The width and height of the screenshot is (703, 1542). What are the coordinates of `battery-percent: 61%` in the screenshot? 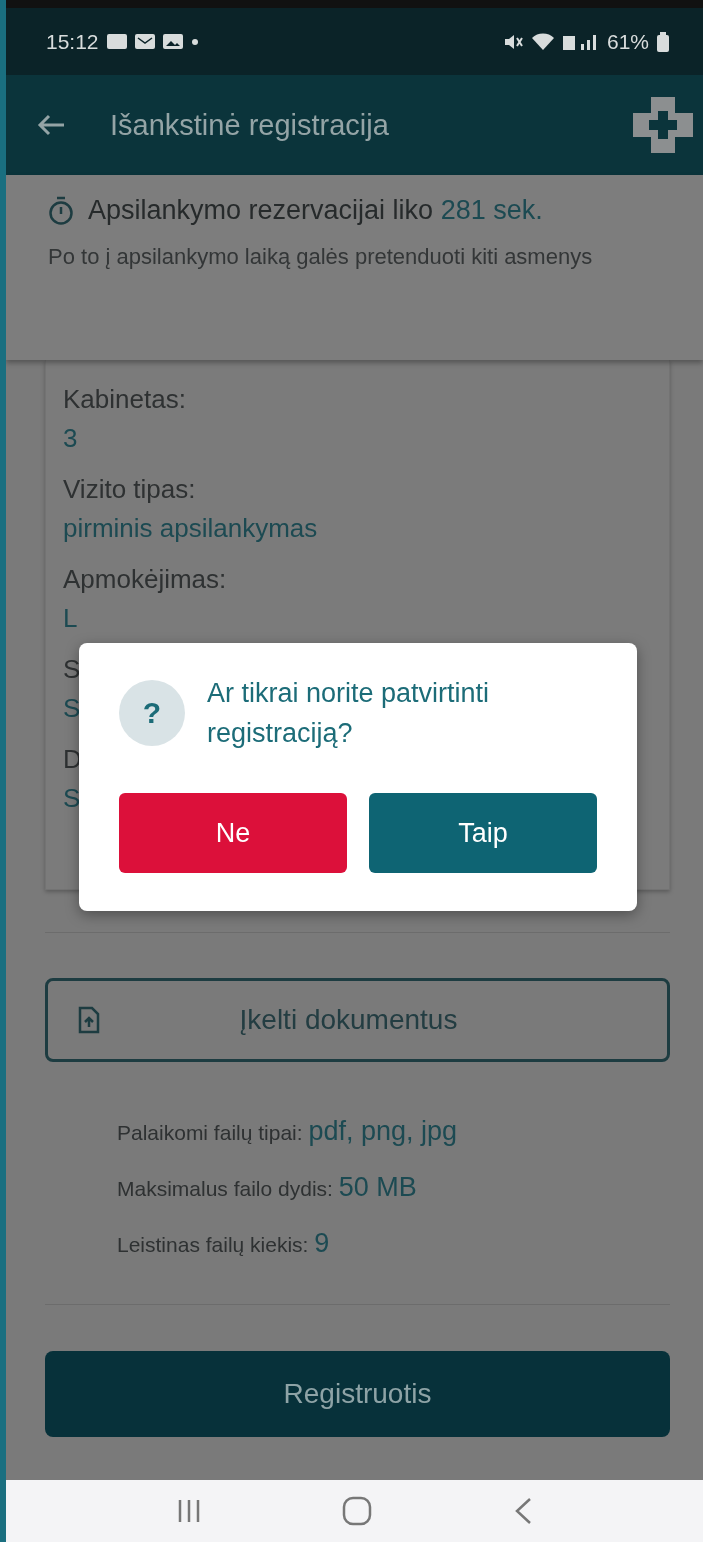 It's located at (627, 41).